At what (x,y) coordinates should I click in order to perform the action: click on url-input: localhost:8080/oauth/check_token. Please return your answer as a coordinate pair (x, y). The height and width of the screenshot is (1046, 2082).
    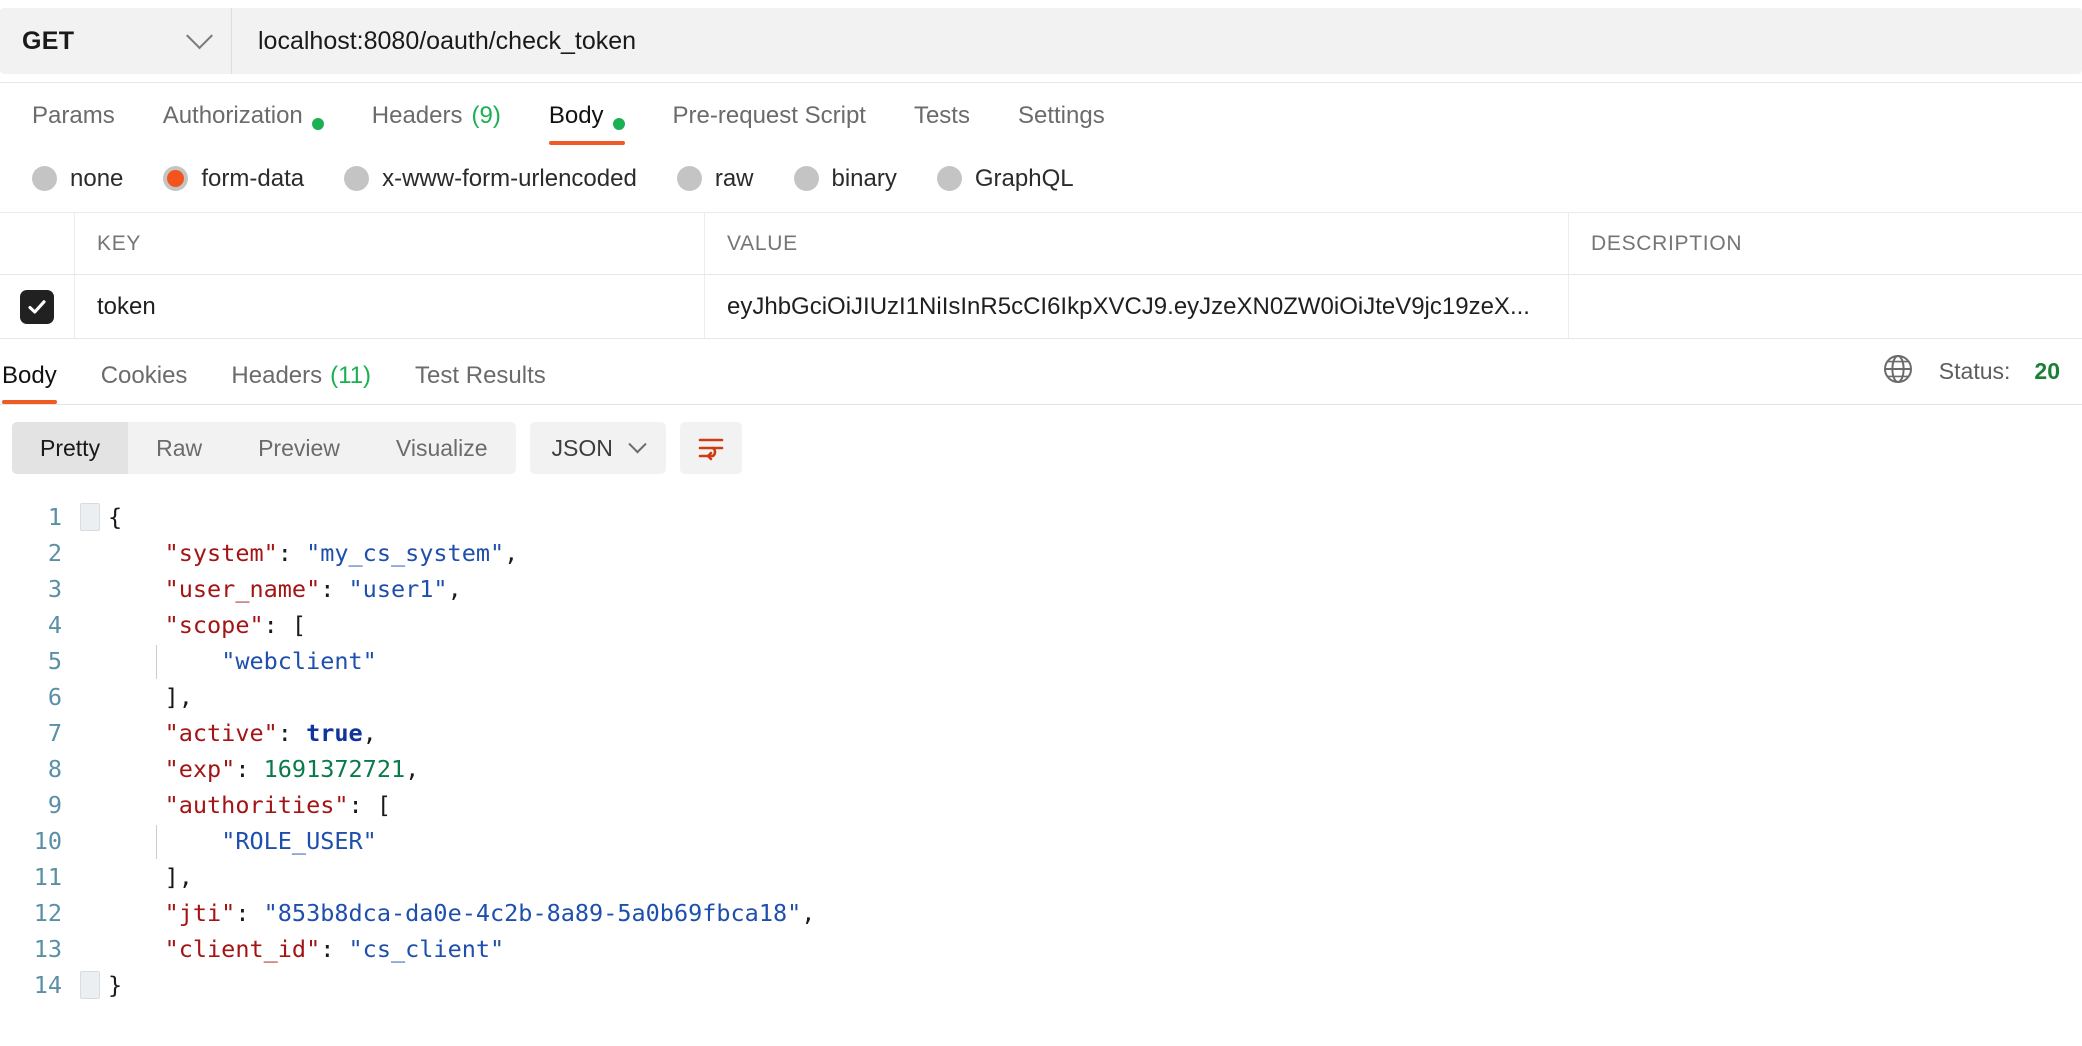
    Looking at the image, I should click on (1157, 41).